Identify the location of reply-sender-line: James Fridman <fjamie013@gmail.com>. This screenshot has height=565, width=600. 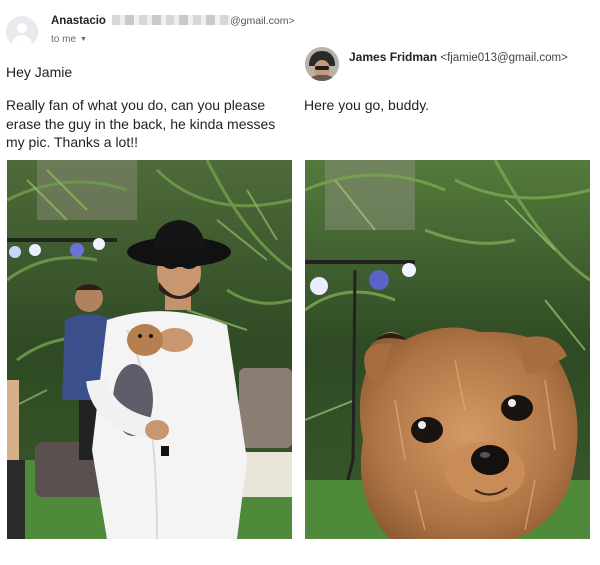
(458, 57).